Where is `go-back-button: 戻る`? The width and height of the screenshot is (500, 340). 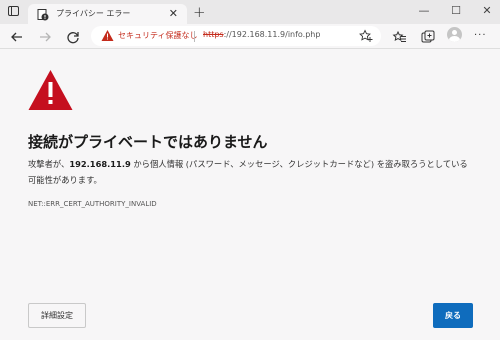
go-back-button: 戻る is located at coordinates (453, 315).